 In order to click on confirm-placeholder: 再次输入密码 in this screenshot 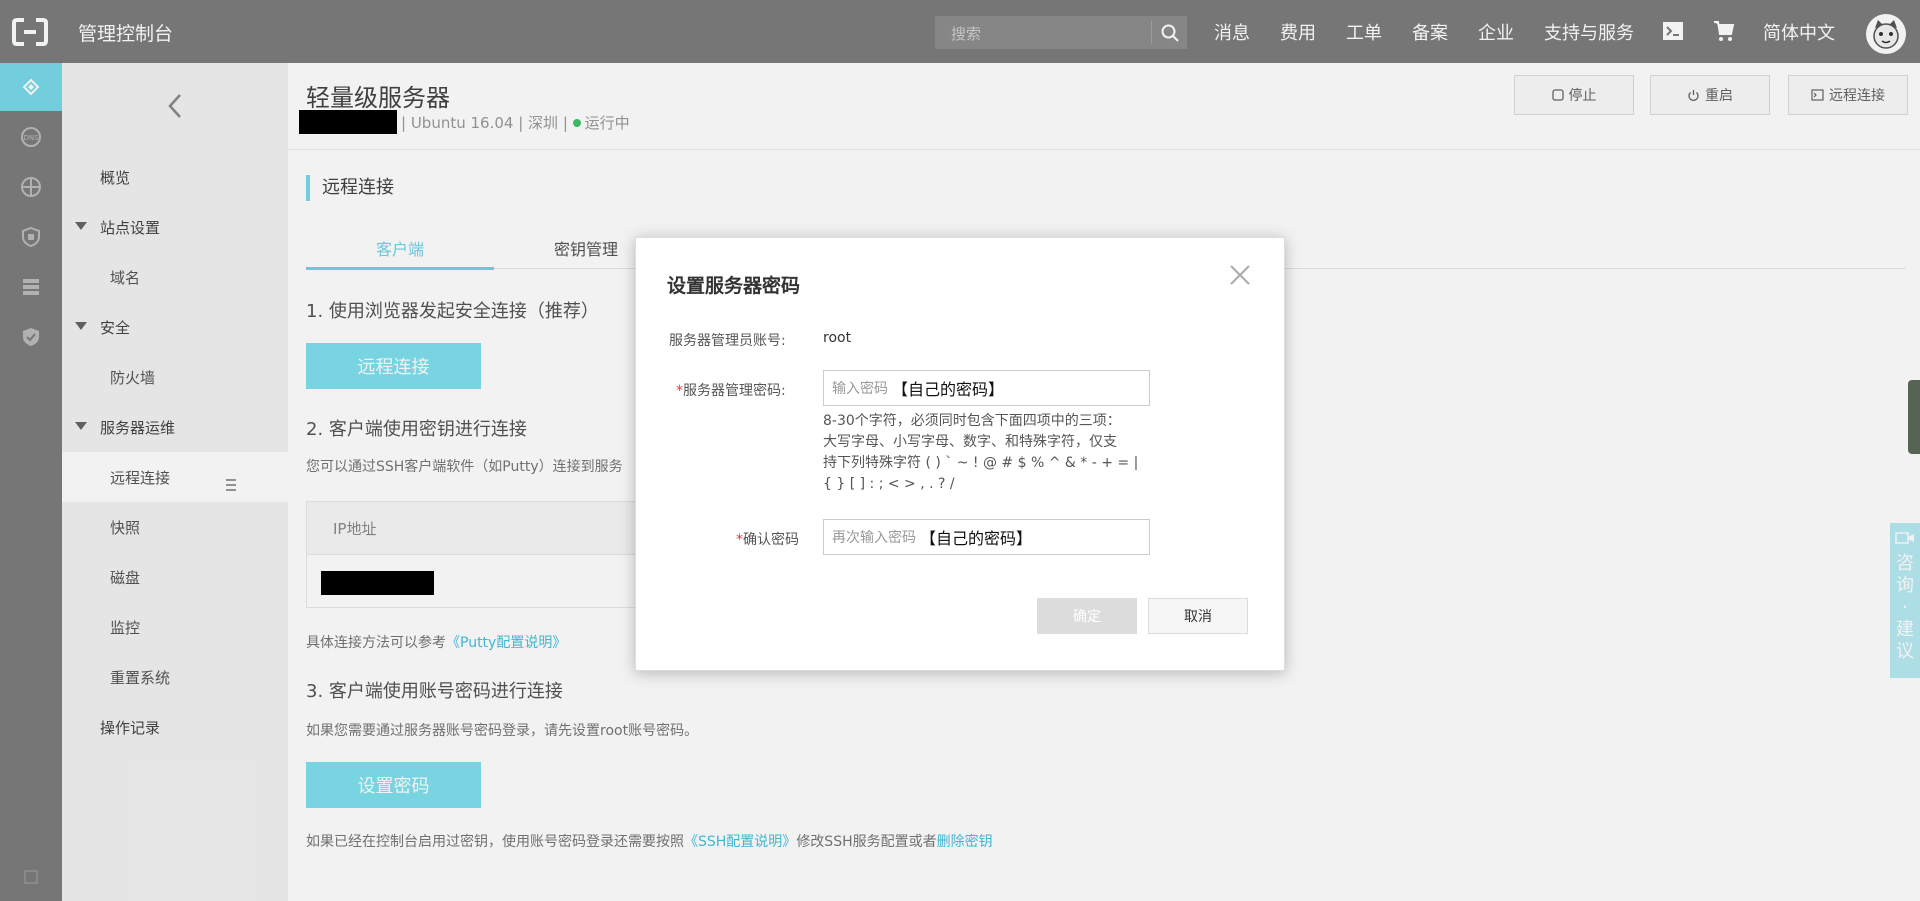, I will do `click(874, 538)`.